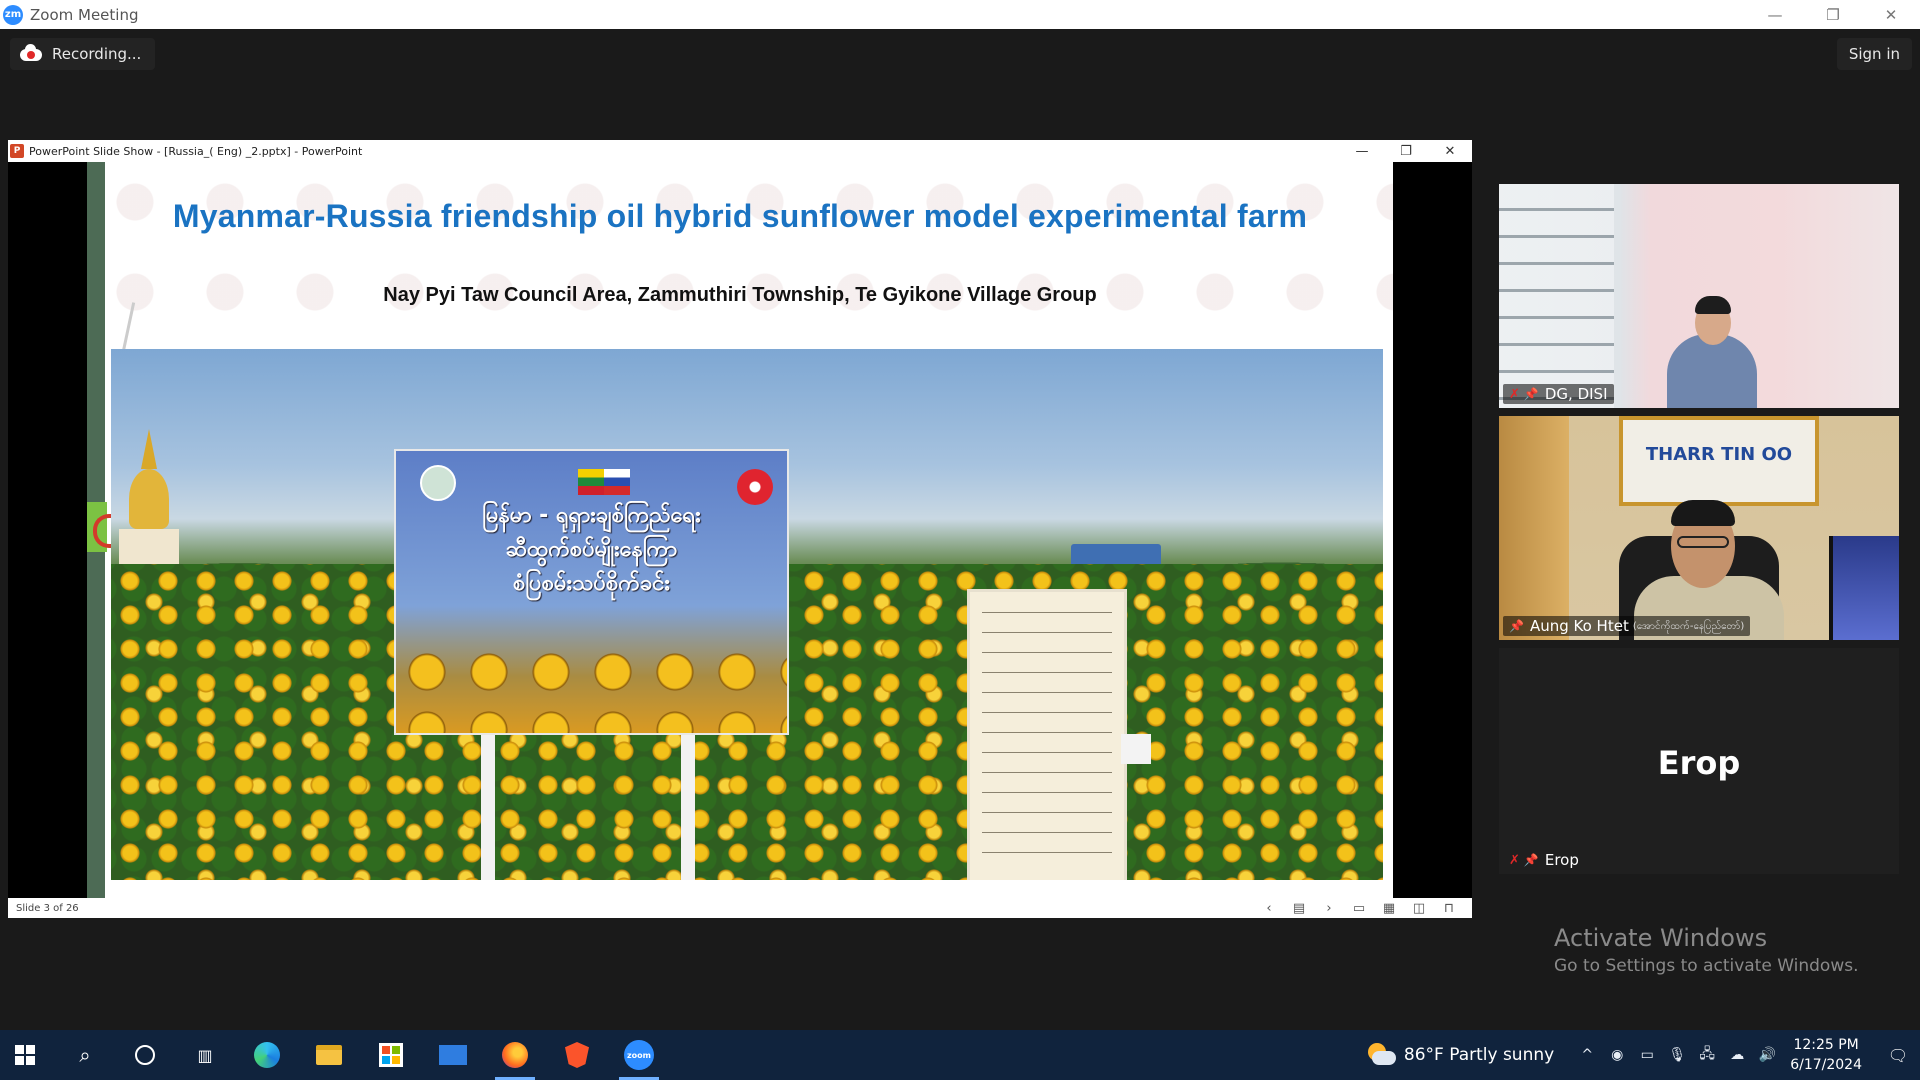  I want to click on activate-windows-subtitle: Go to Settings to activate Windows., so click(1706, 966).